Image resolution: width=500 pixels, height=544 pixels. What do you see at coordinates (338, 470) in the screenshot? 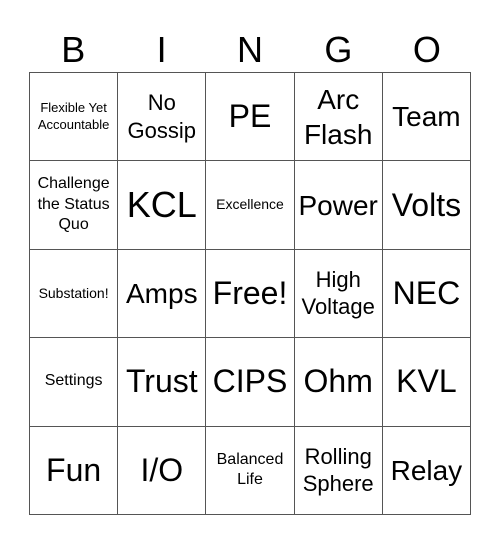
I see `bingo-cell: Rolling Sphere` at bounding box center [338, 470].